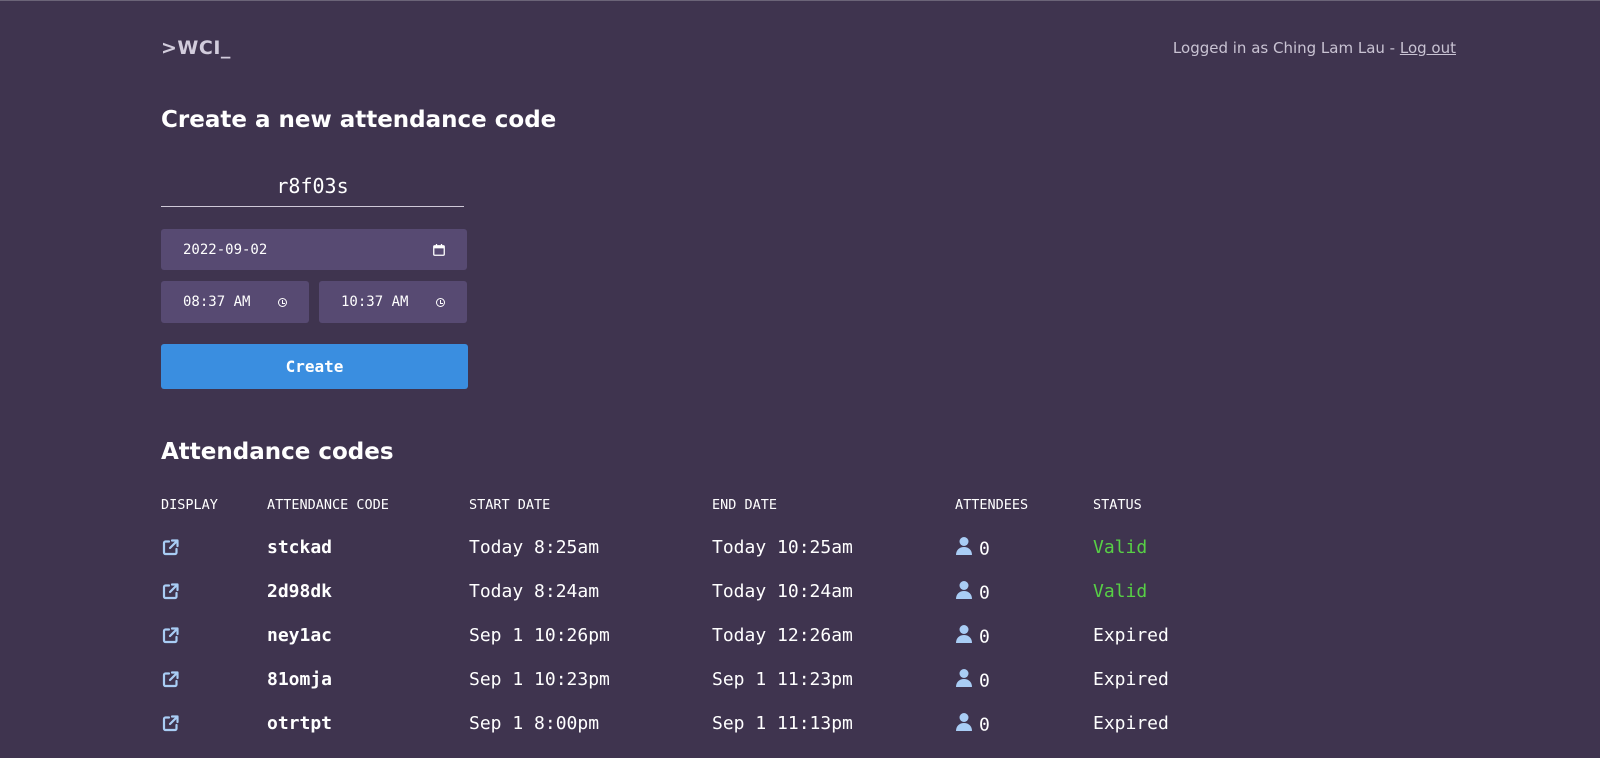  I want to click on start-time-input: 08:37 AM, so click(235, 302).